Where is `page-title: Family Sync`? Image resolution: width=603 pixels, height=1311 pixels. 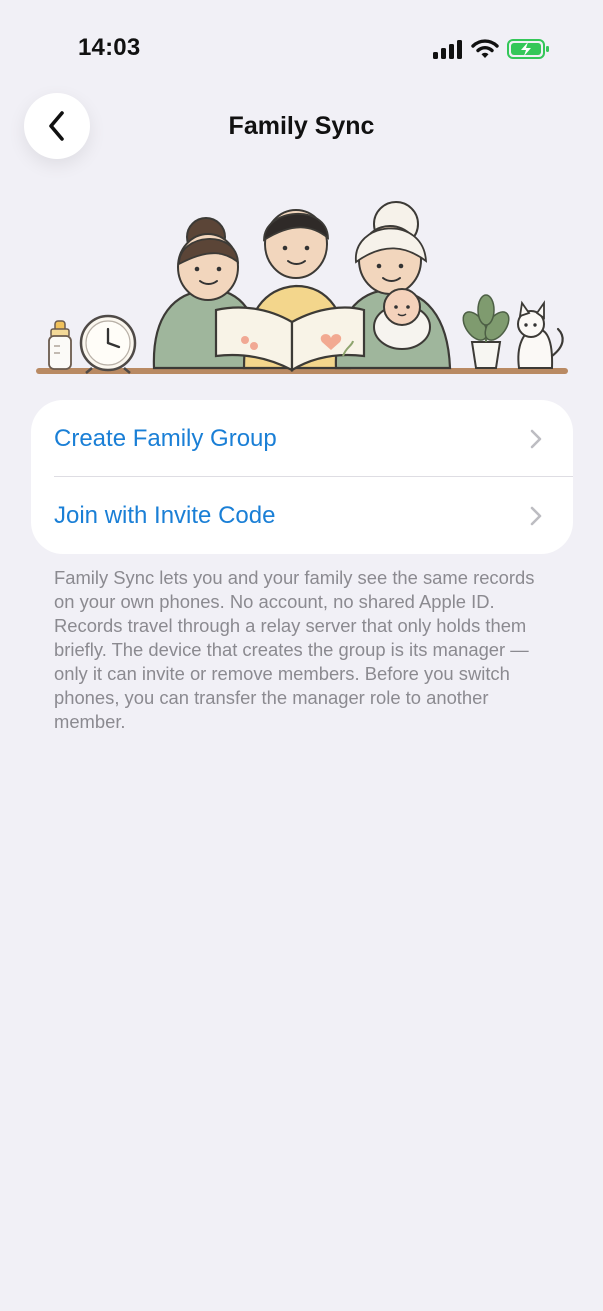
page-title: Family Sync is located at coordinates (301, 126).